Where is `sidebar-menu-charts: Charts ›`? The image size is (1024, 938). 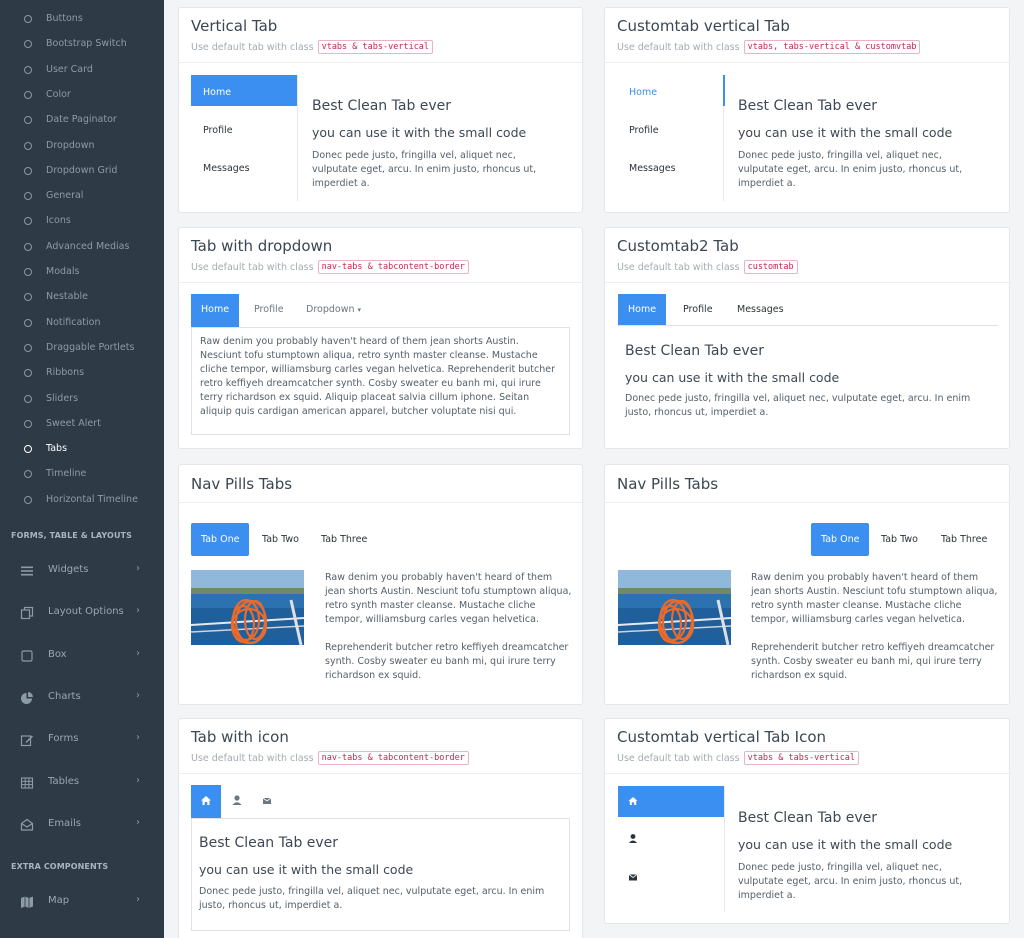 sidebar-menu-charts: Charts › is located at coordinates (82, 697).